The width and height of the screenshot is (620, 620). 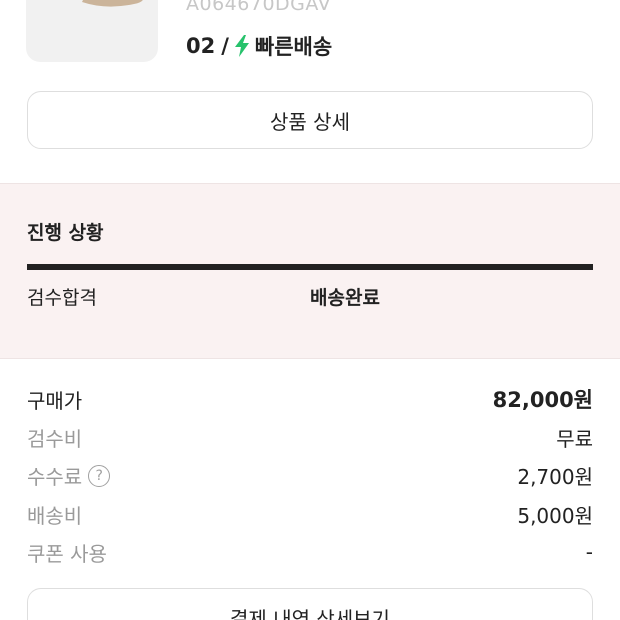 What do you see at coordinates (555, 477) in the screenshot?
I see `price-value: 2,700원` at bounding box center [555, 477].